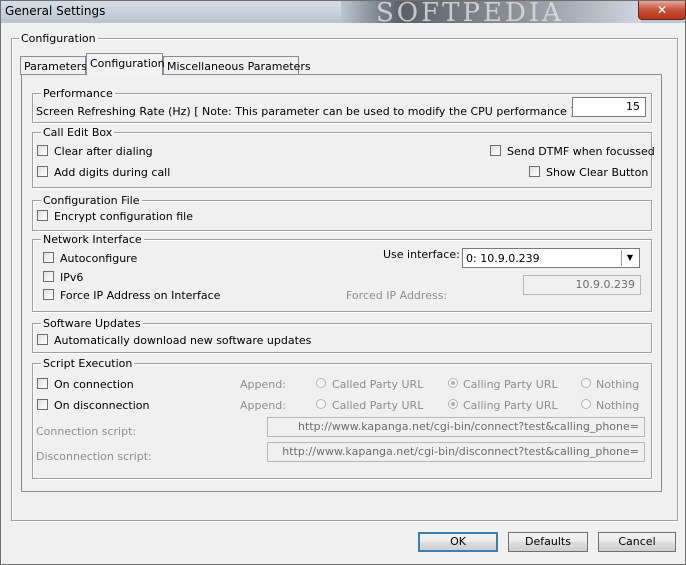 The image size is (686, 565). Describe the element at coordinates (453, 404) in the screenshot. I see `disconnection-calling-party-radio` at that location.